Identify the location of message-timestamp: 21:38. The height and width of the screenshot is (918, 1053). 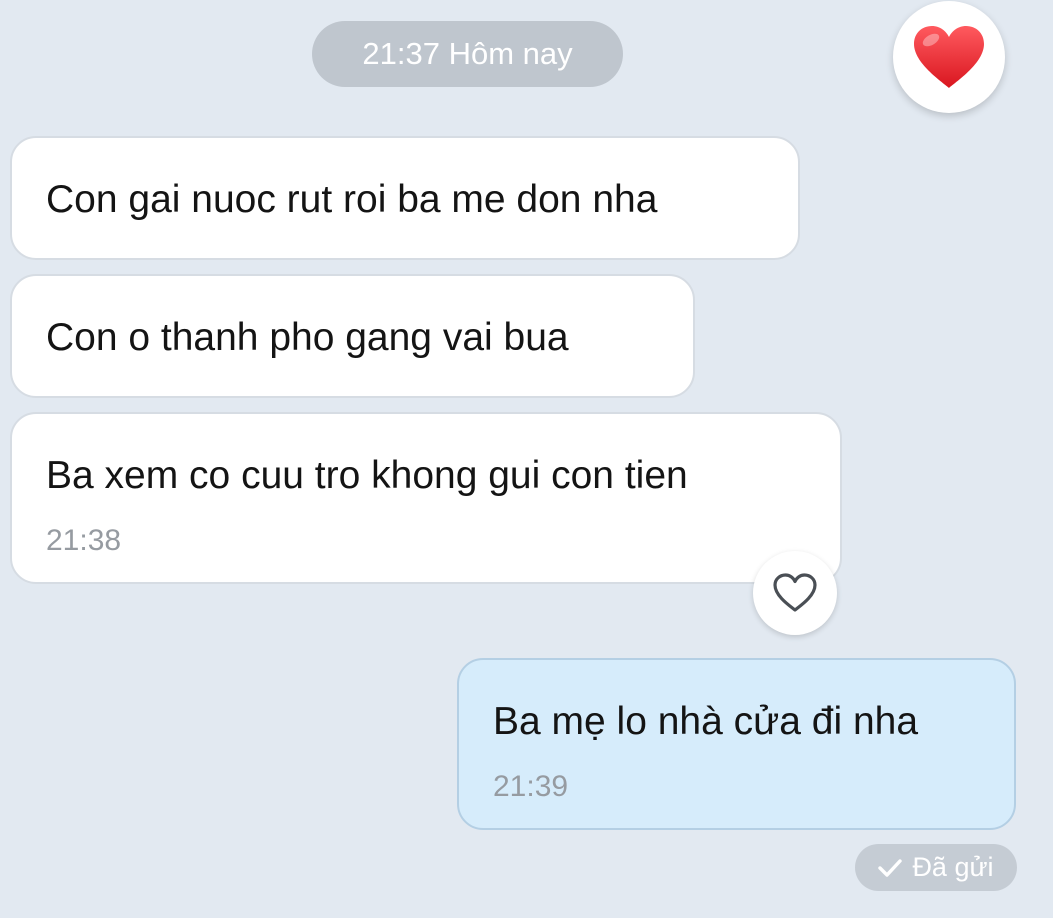
(84, 540).